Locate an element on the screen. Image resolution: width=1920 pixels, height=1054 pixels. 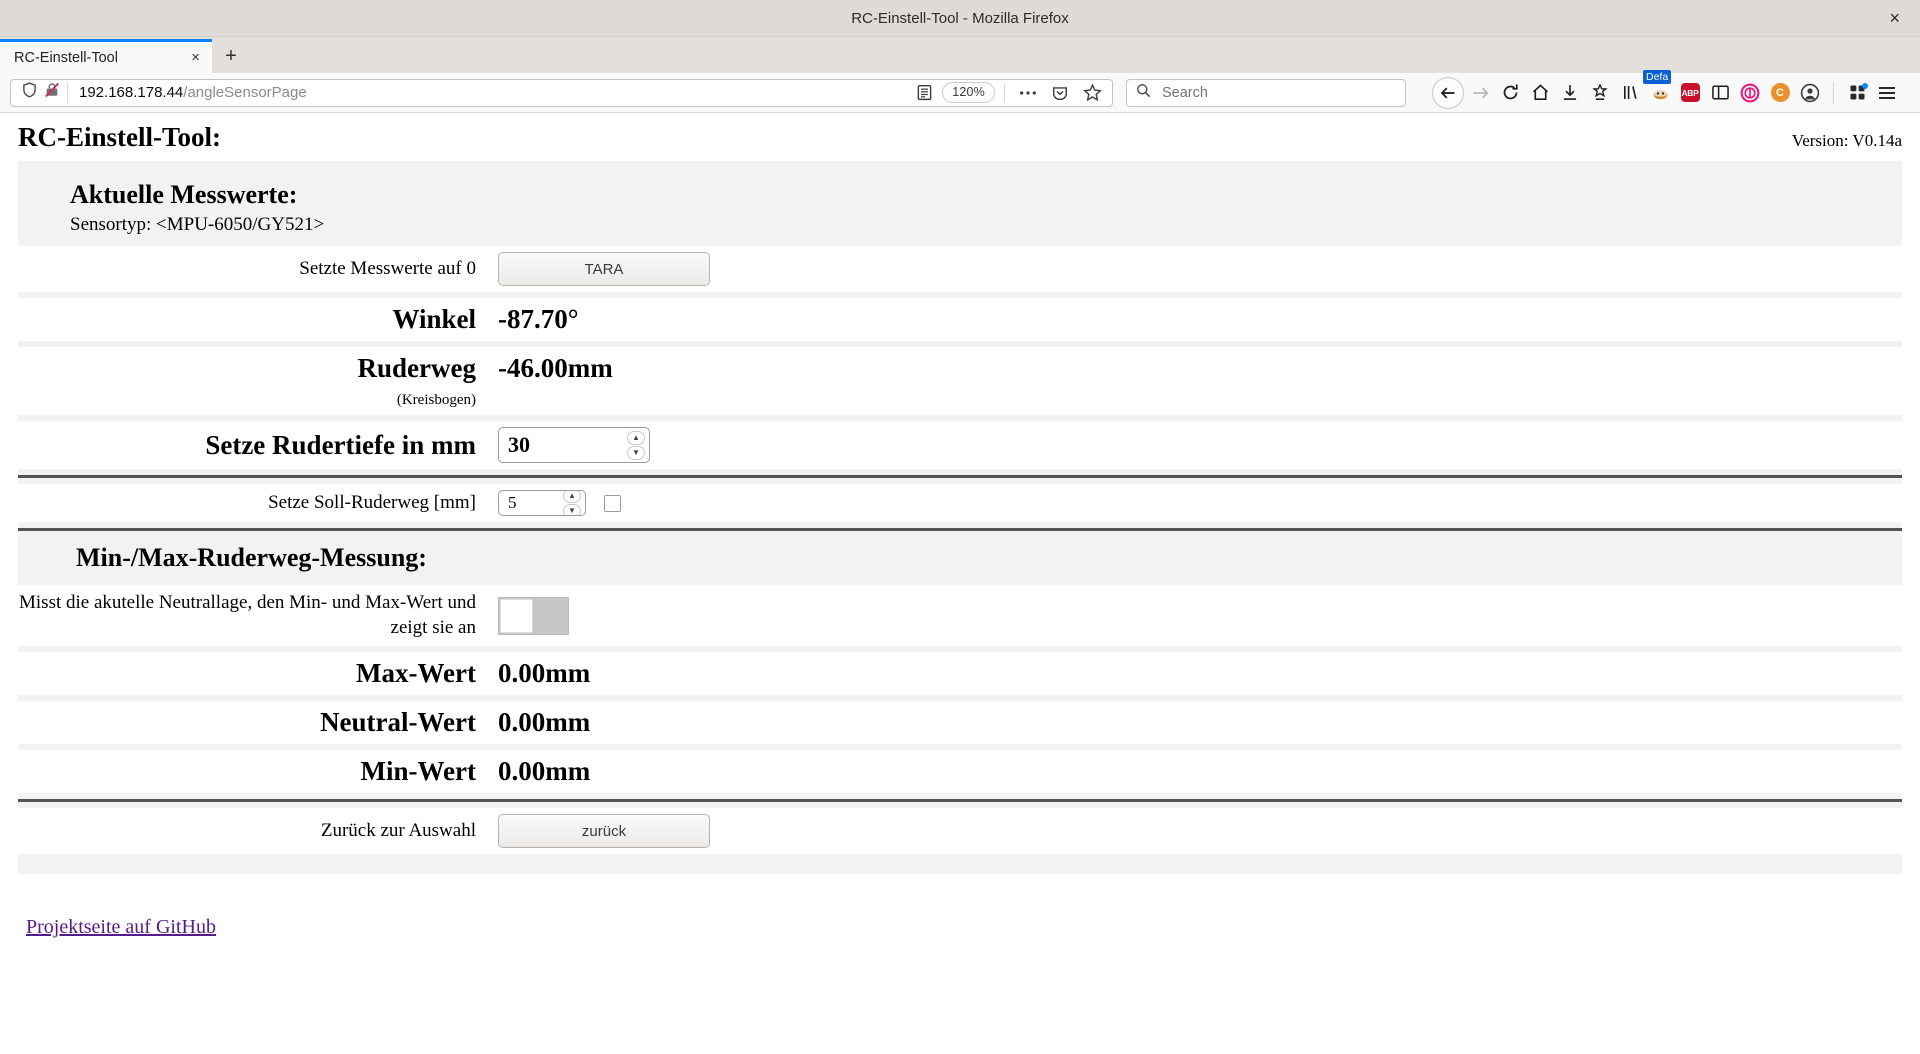
target-stepper: ▲ ▼ is located at coordinates (542, 503).